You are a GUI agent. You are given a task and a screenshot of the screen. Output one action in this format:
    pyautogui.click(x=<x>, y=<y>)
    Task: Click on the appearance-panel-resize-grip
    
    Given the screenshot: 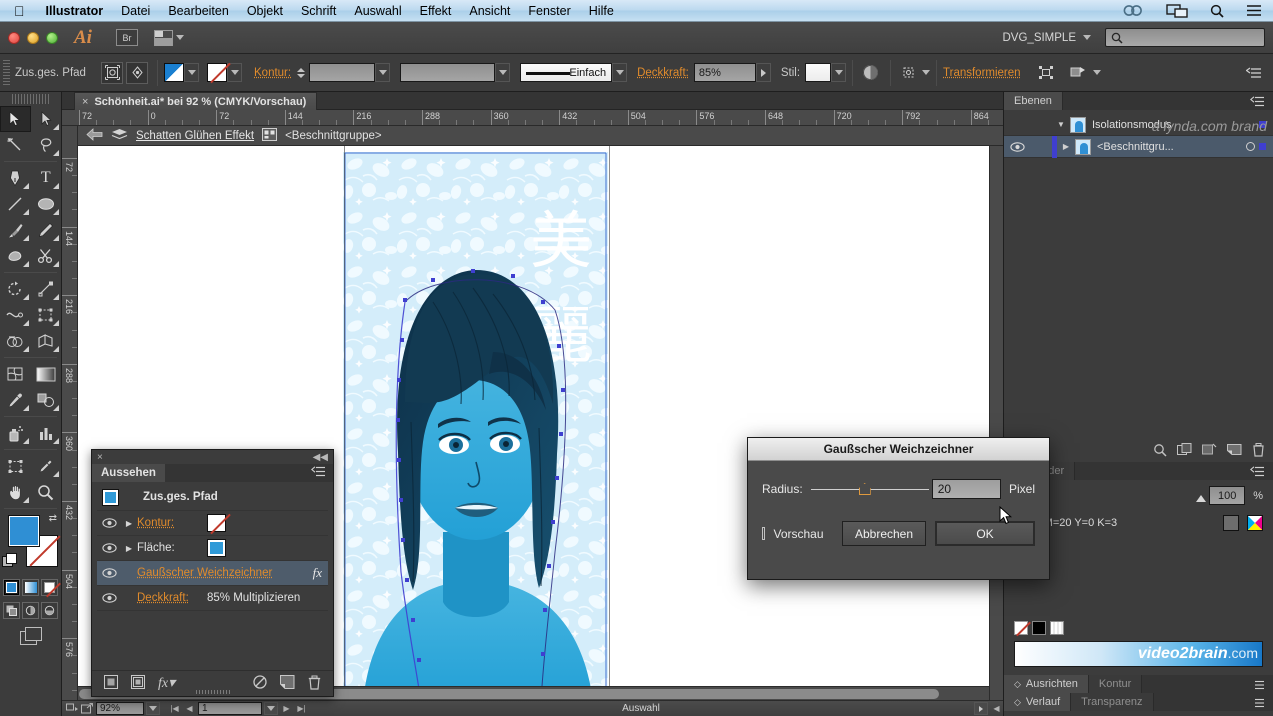 What is the action you would take?
    pyautogui.click(x=212, y=692)
    